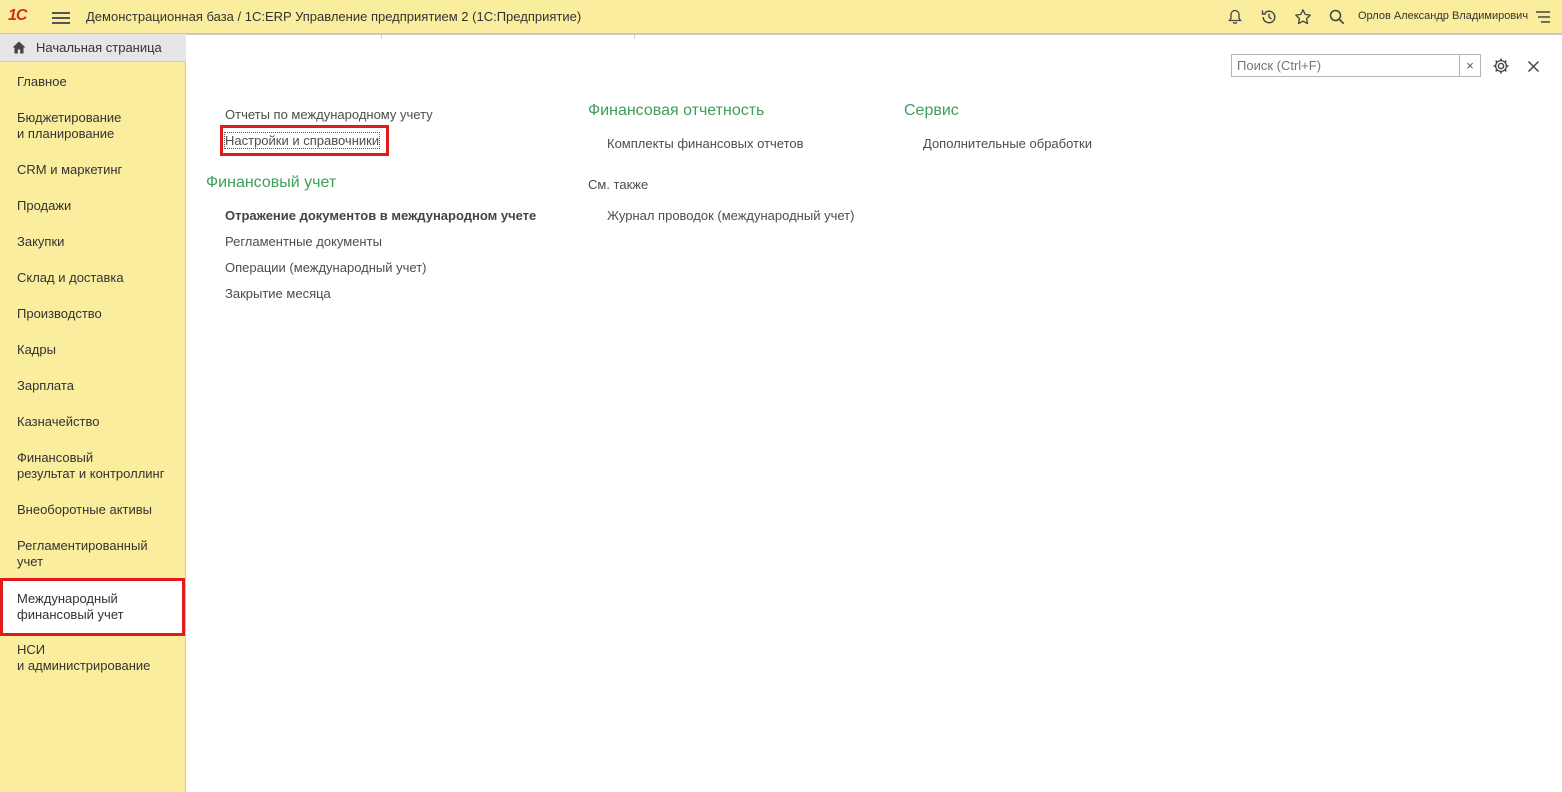 This screenshot has height=792, width=1562. I want to click on star-icon, so click(1303, 17).